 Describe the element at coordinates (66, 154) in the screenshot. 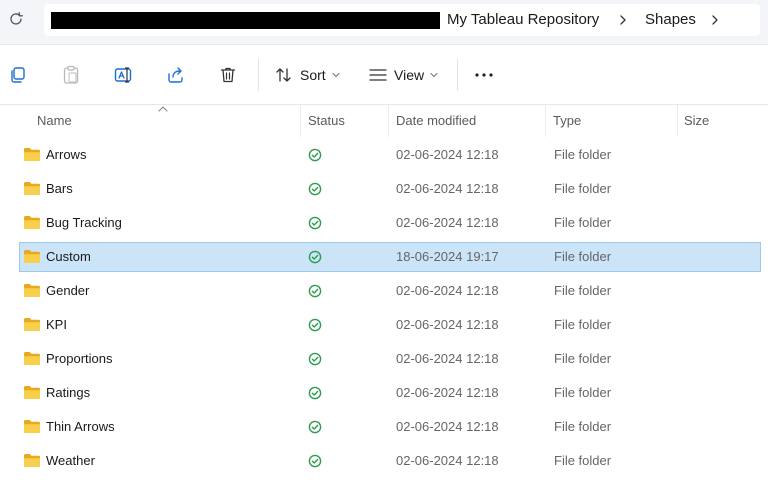

I see `file-name: Arrows` at that location.